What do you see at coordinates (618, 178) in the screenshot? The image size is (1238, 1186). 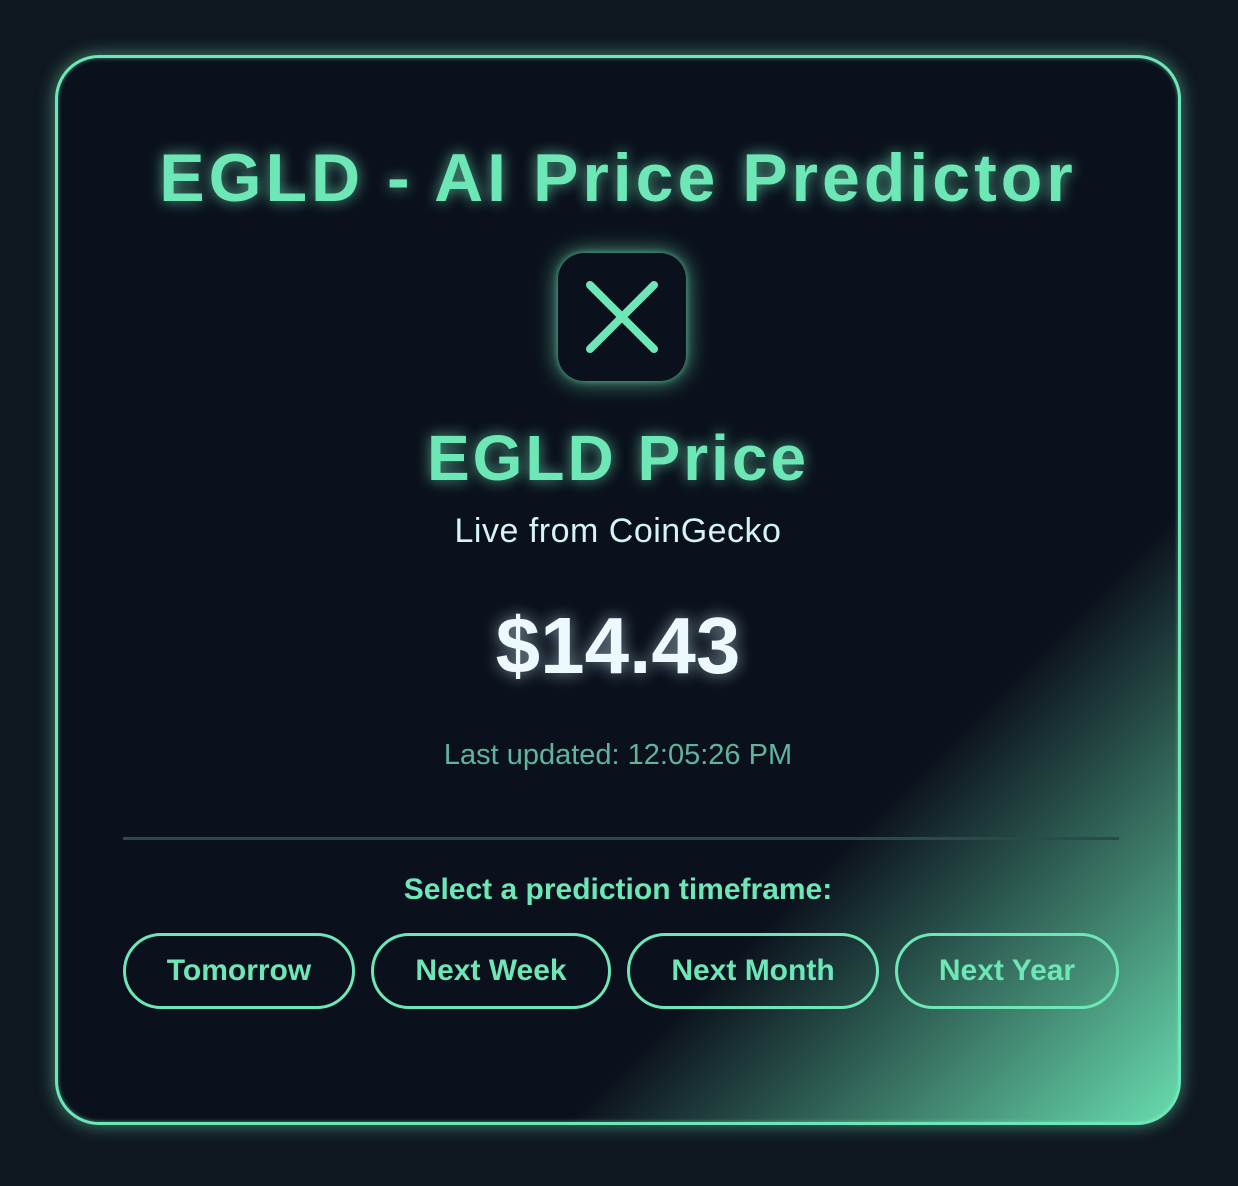 I see `page-title: EGLD - AI Price Predictor` at bounding box center [618, 178].